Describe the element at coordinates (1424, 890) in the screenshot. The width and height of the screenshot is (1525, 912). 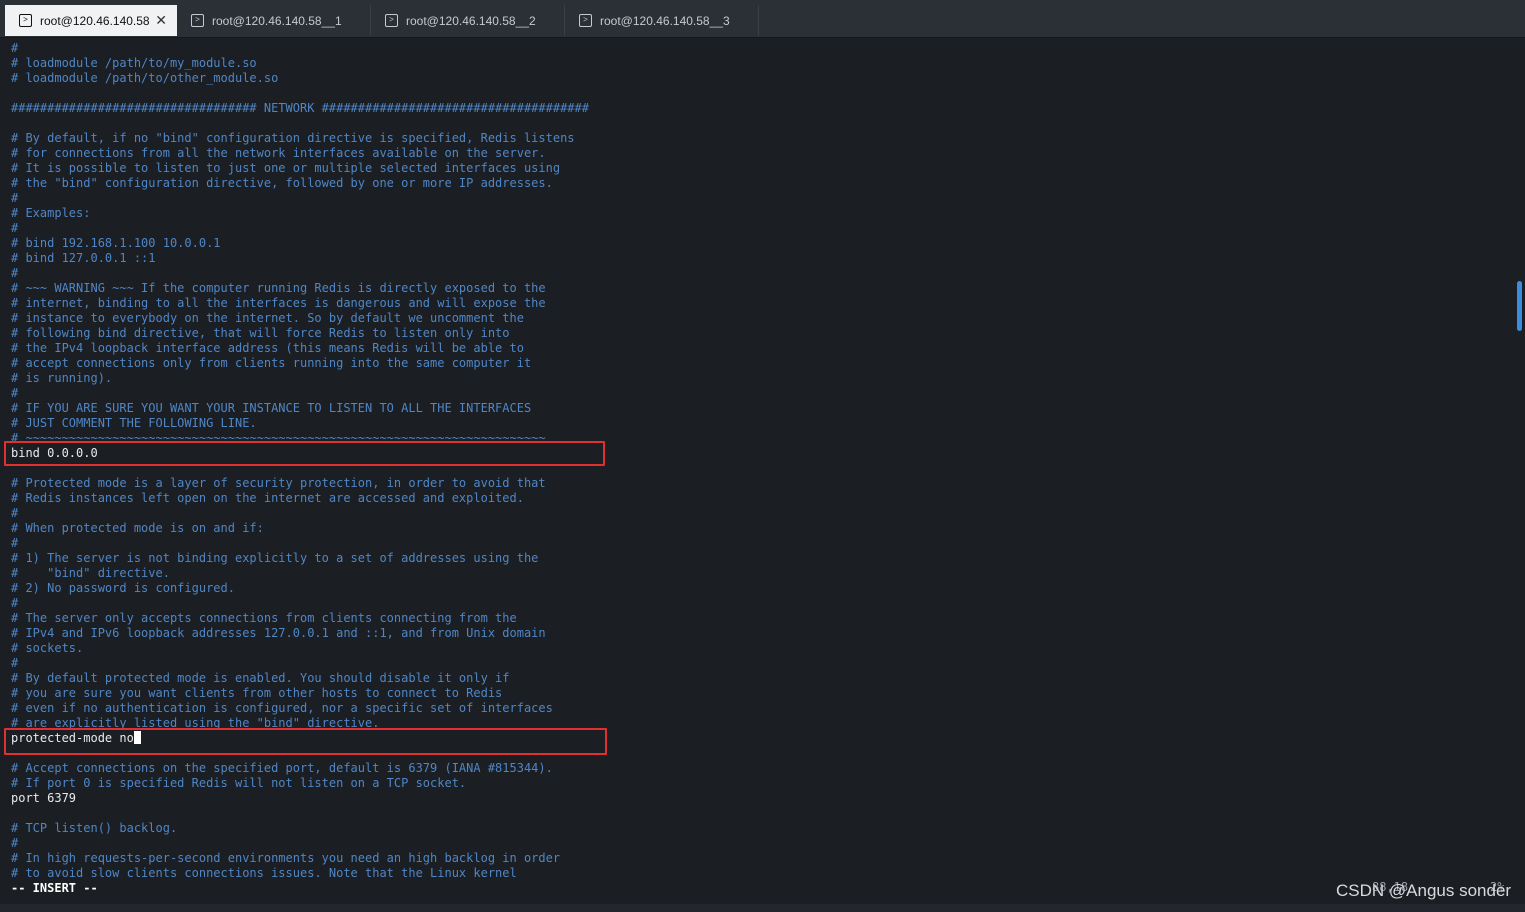
I see `watermark: CSDN @Angus sonder` at that location.